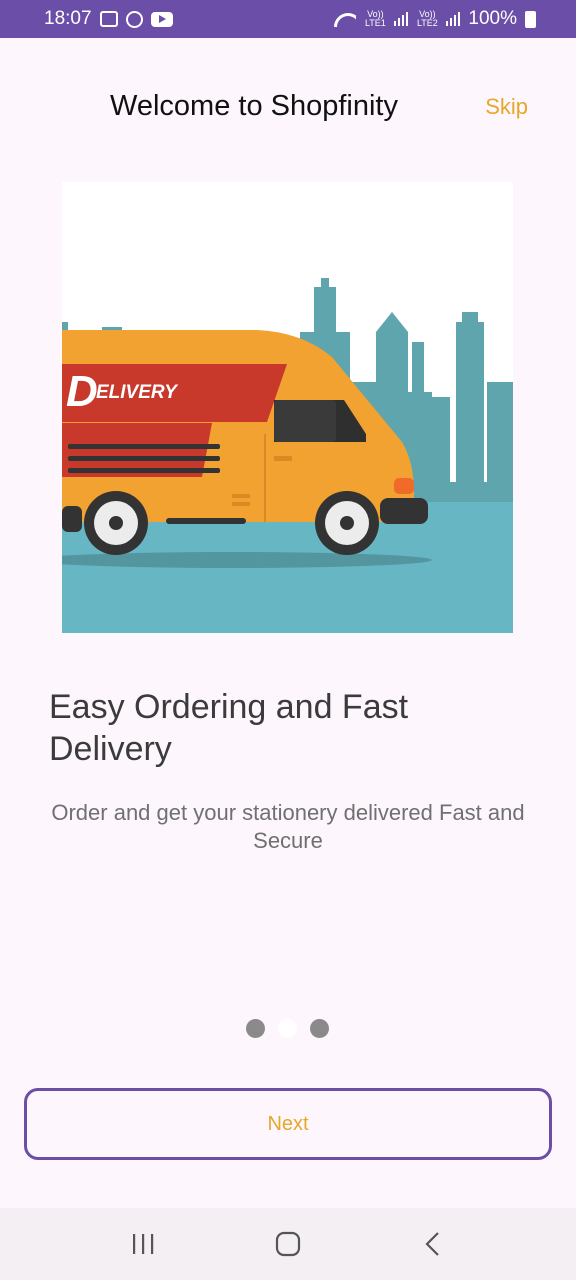  Describe the element at coordinates (401, 19) in the screenshot. I see `signal-1-icon` at that location.